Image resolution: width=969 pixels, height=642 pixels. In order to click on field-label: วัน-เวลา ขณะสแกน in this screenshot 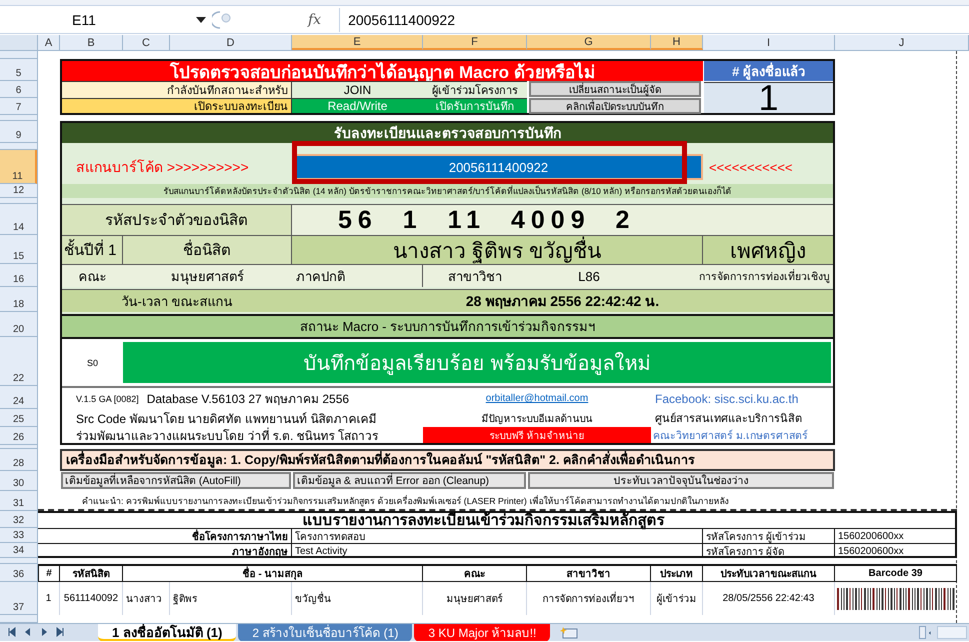, I will do `click(177, 300)`.